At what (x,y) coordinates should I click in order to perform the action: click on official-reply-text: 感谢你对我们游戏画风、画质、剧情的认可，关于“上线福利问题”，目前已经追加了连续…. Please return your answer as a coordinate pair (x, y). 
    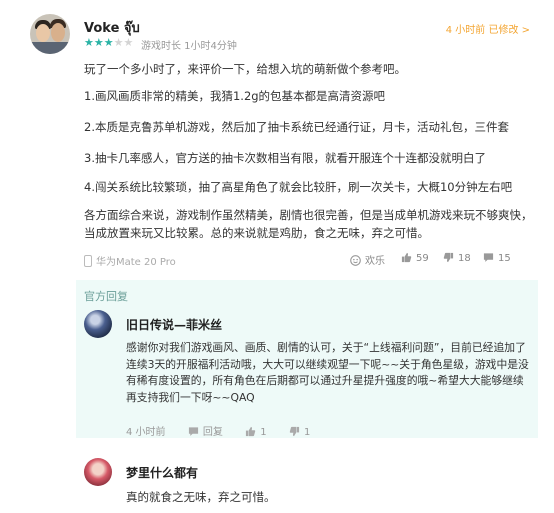
    Looking at the image, I should click on (327, 372).